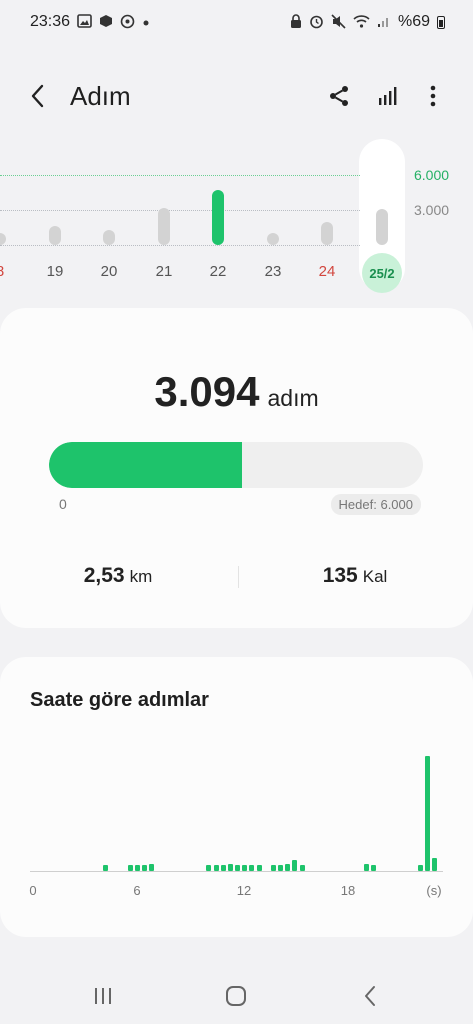 This screenshot has width=473, height=1024. I want to click on back-arrow-icon, so click(37, 96).